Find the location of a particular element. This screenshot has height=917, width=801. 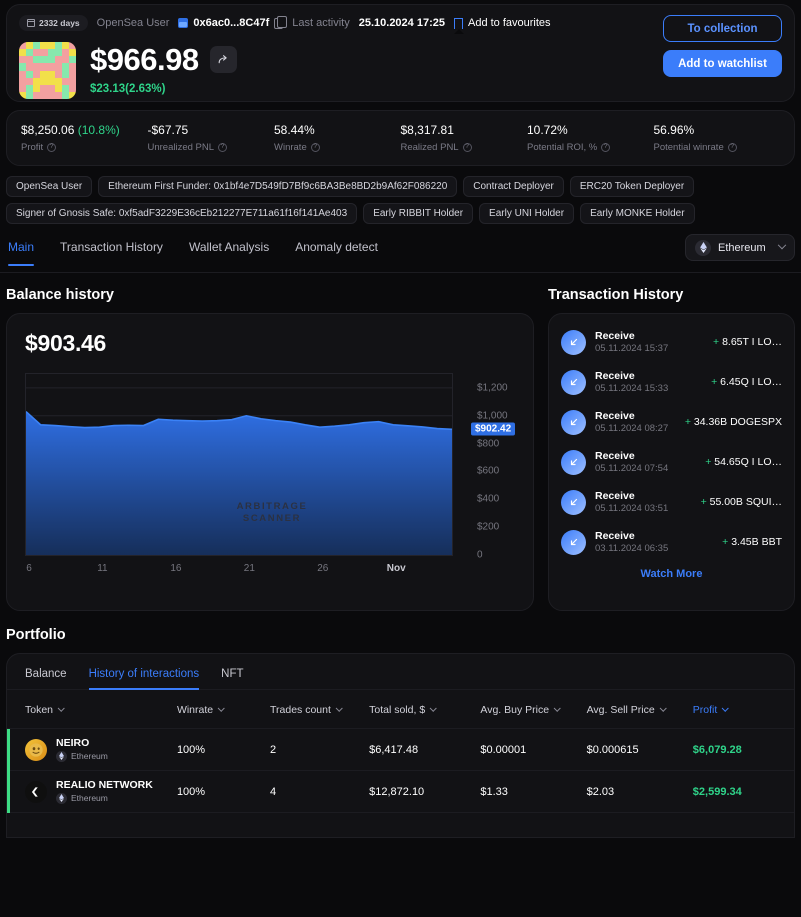

stat-label: Unrealized PNL? is located at coordinates (211, 147).